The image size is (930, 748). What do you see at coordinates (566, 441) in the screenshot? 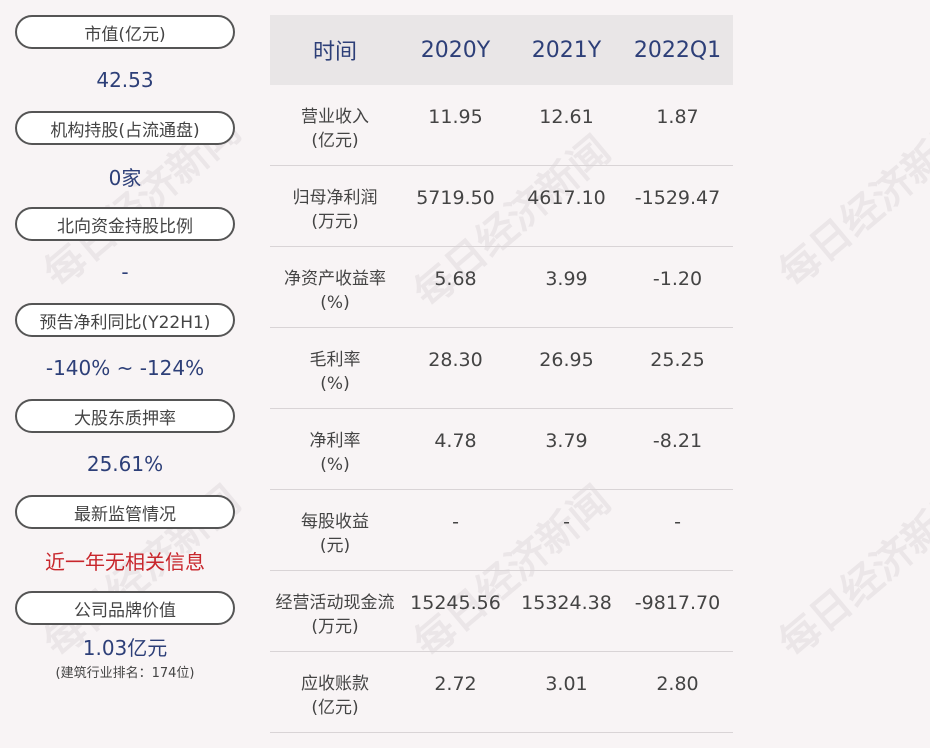
I see `cell-value: 3.79` at bounding box center [566, 441].